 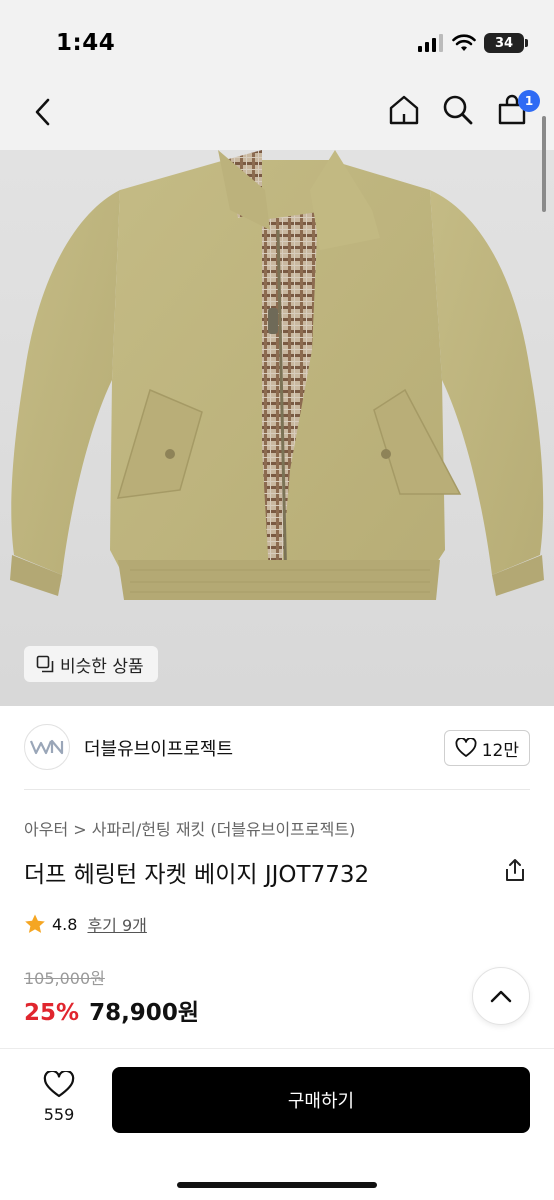 I want to click on share-button, so click(x=515, y=870).